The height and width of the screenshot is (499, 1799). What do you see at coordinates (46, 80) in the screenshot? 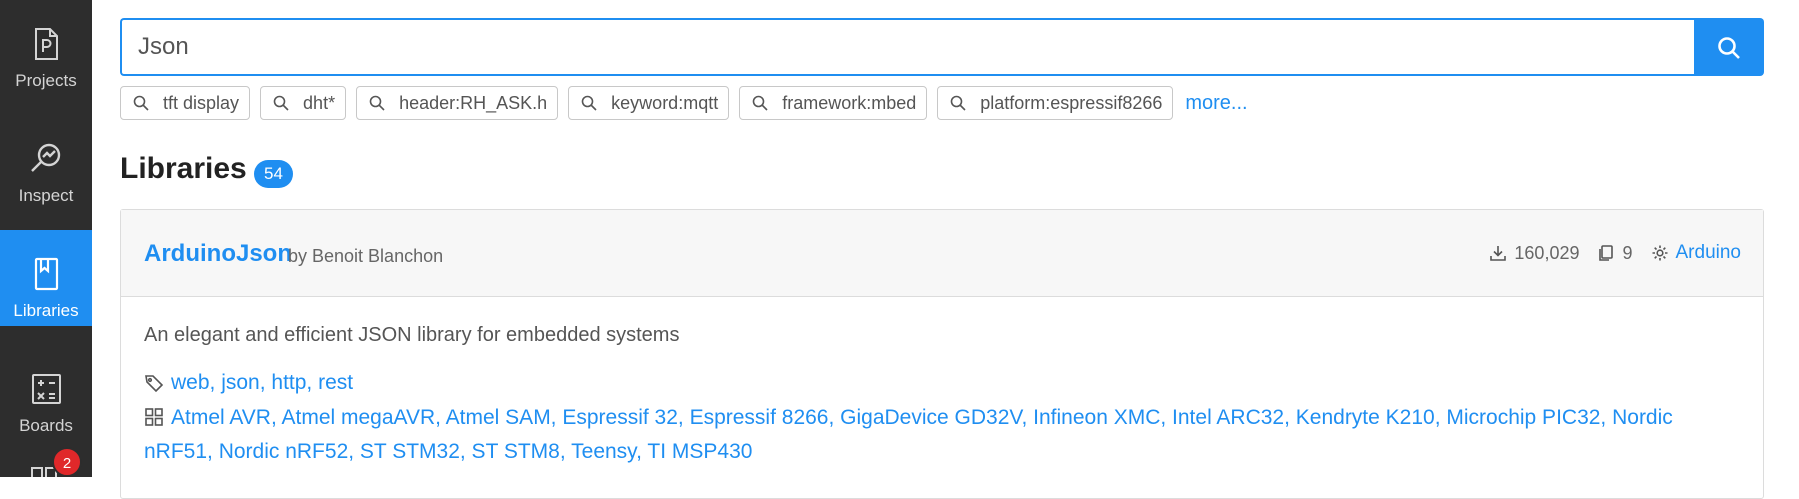
I see `sidebar-item-label: Projects` at bounding box center [46, 80].